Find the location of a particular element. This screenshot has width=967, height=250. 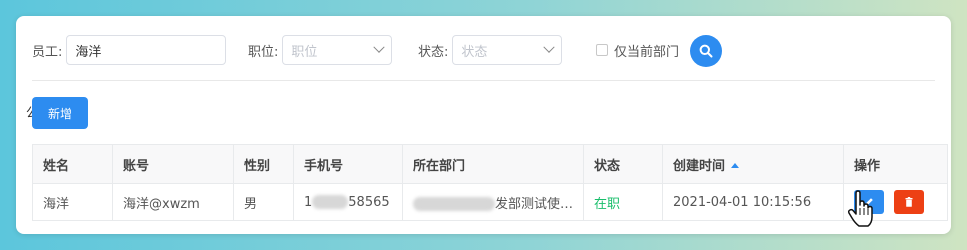

trash-icon is located at coordinates (909, 202).